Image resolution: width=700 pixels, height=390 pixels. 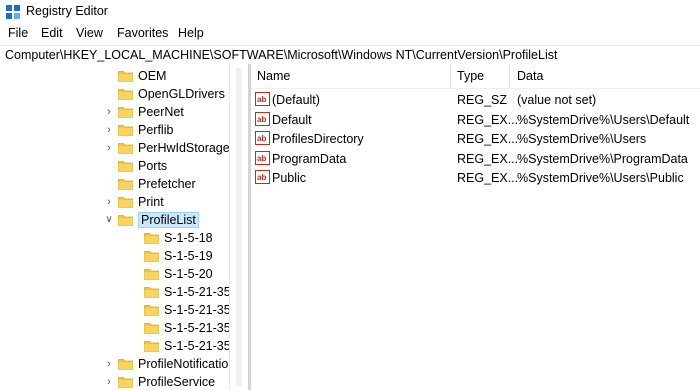 I want to click on value-data: %SystemDrive%\Users\Default, so click(x=603, y=119).